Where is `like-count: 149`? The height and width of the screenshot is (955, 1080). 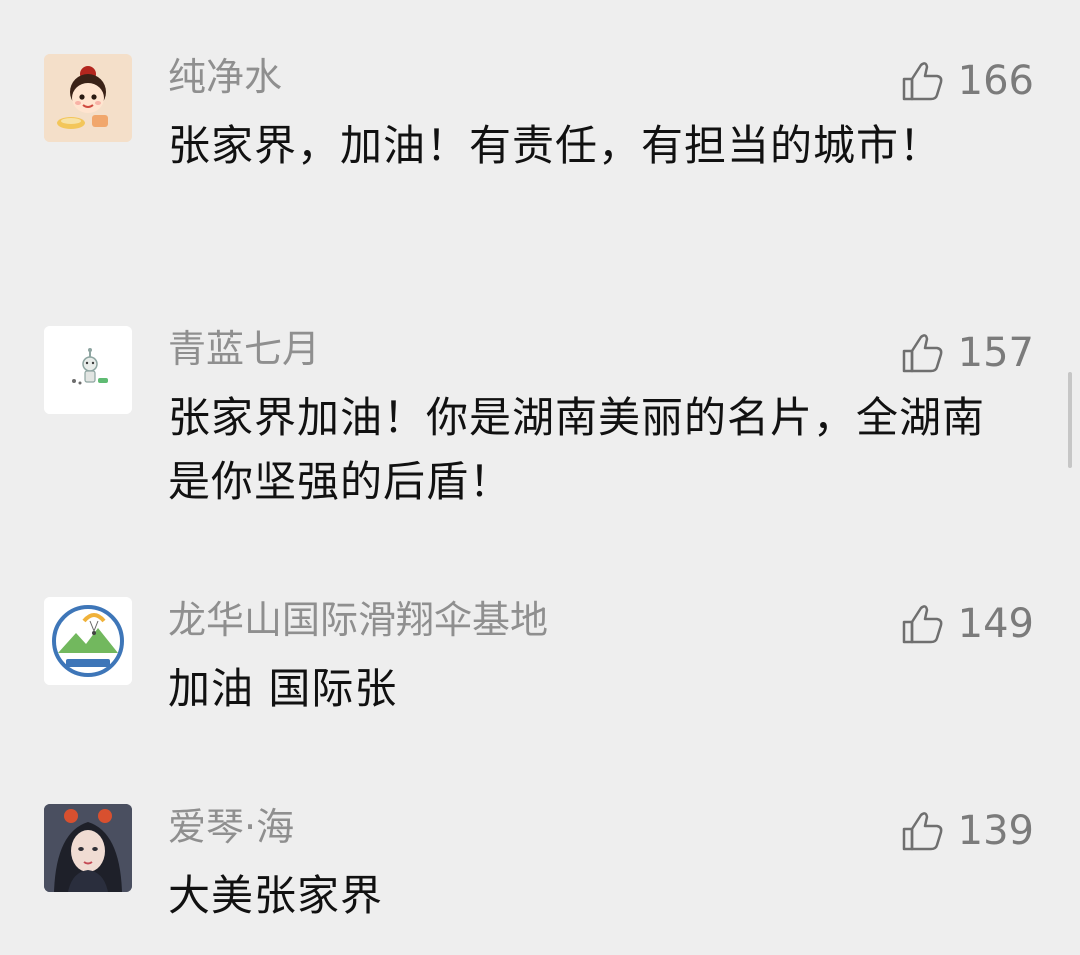 like-count: 149 is located at coordinates (995, 624).